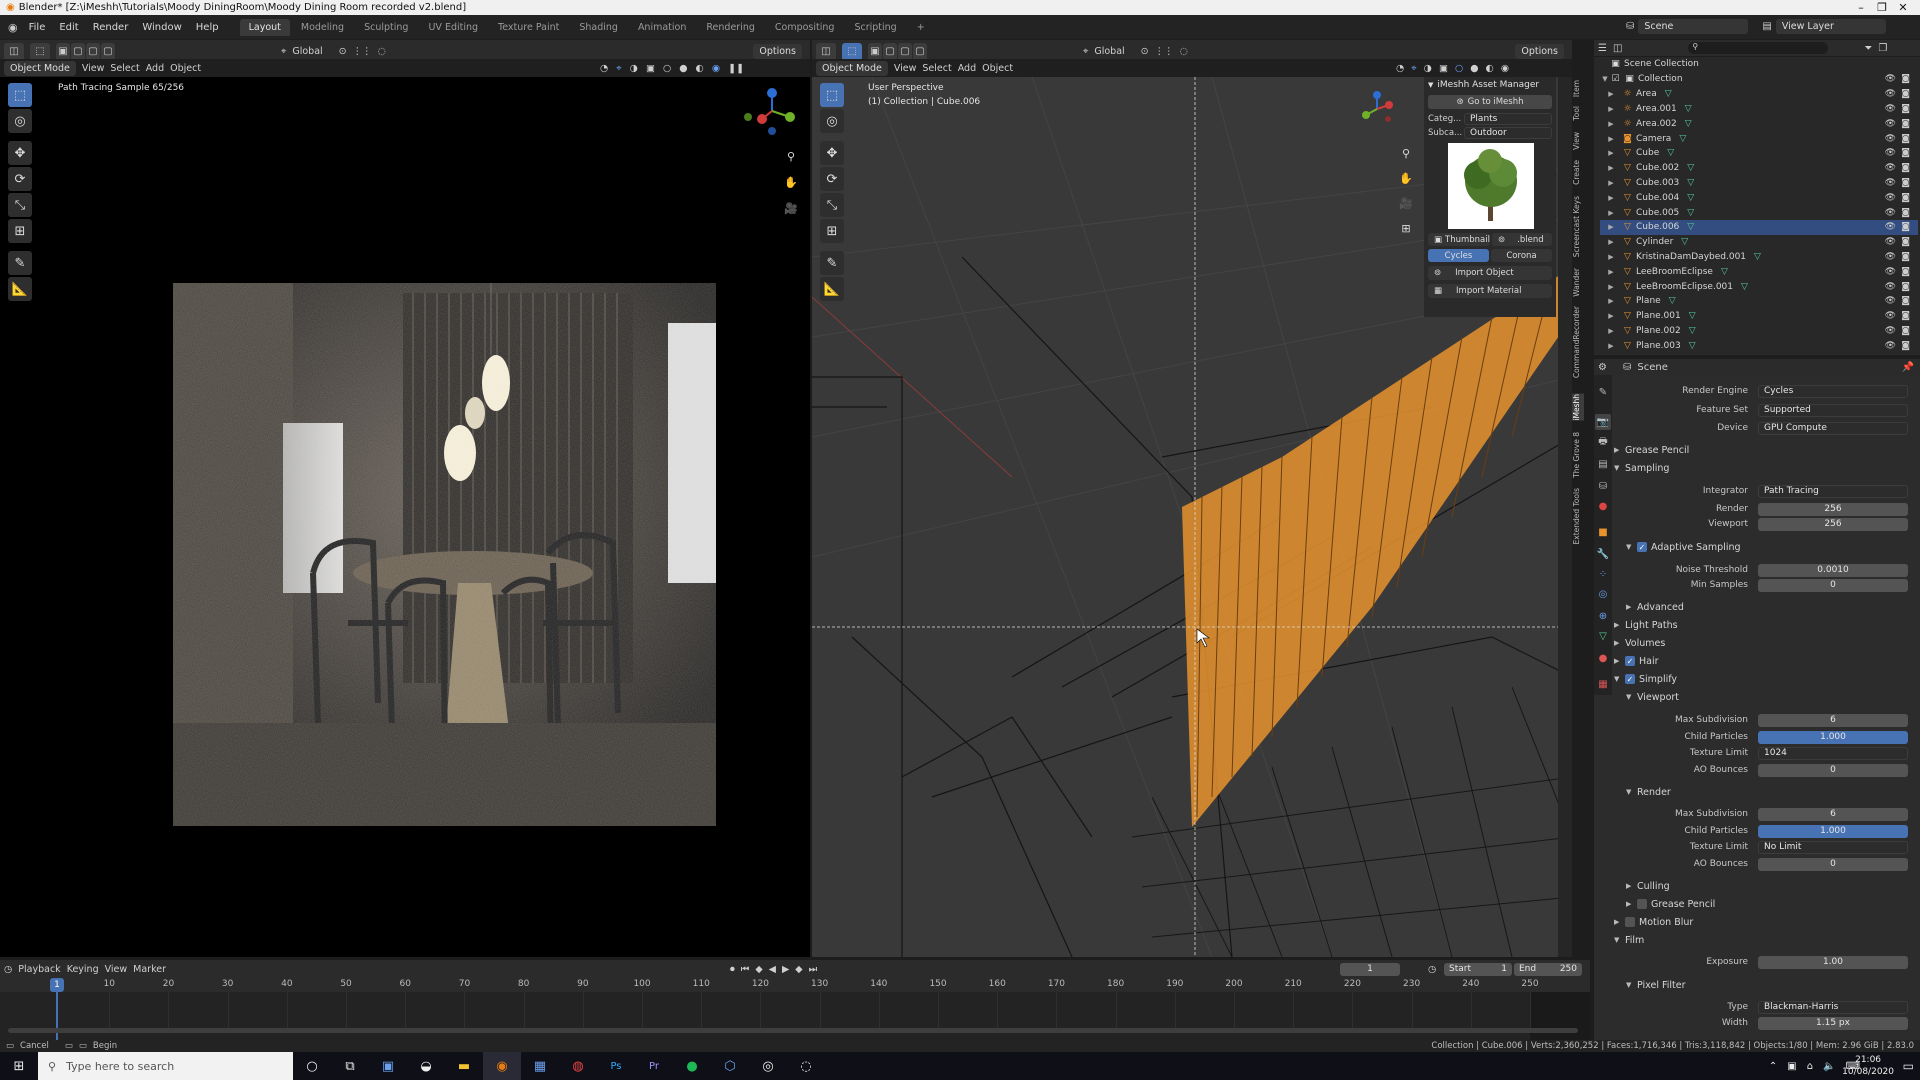 The image size is (1920, 1080). I want to click on scene-selector: Scene, so click(1693, 26).